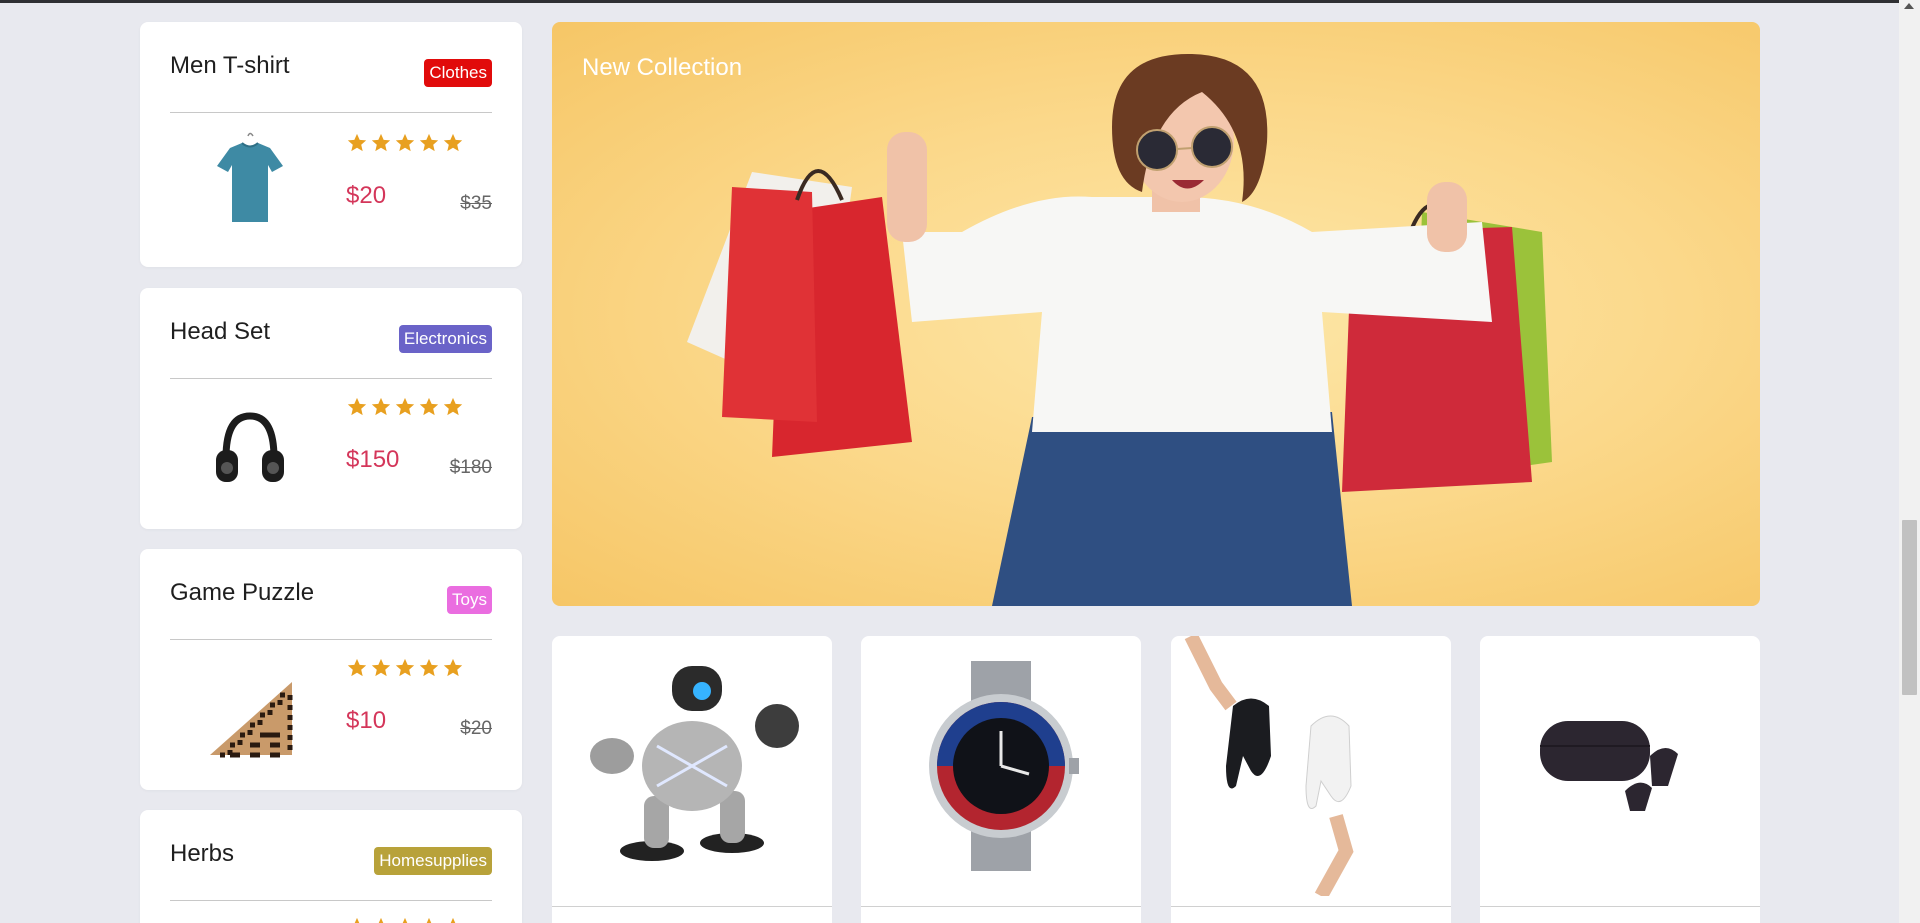 This screenshot has height=923, width=1920. Describe the element at coordinates (1269, 766) in the screenshot. I see `game-controllers-image` at that location.